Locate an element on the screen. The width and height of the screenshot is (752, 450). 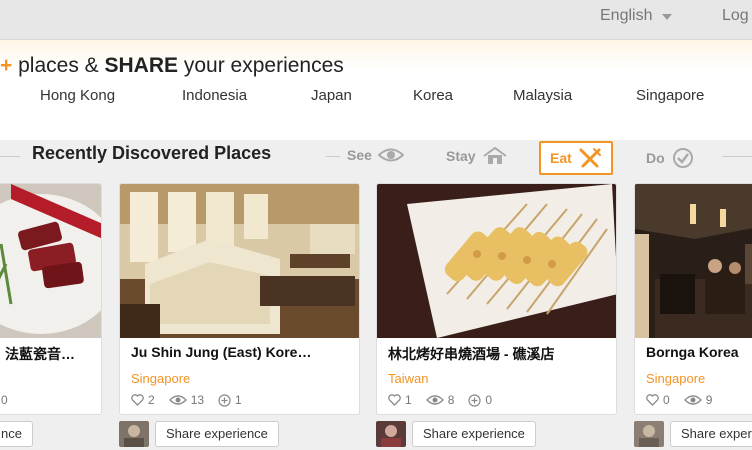
place-name: Bornga Korea is located at coordinates (692, 352).